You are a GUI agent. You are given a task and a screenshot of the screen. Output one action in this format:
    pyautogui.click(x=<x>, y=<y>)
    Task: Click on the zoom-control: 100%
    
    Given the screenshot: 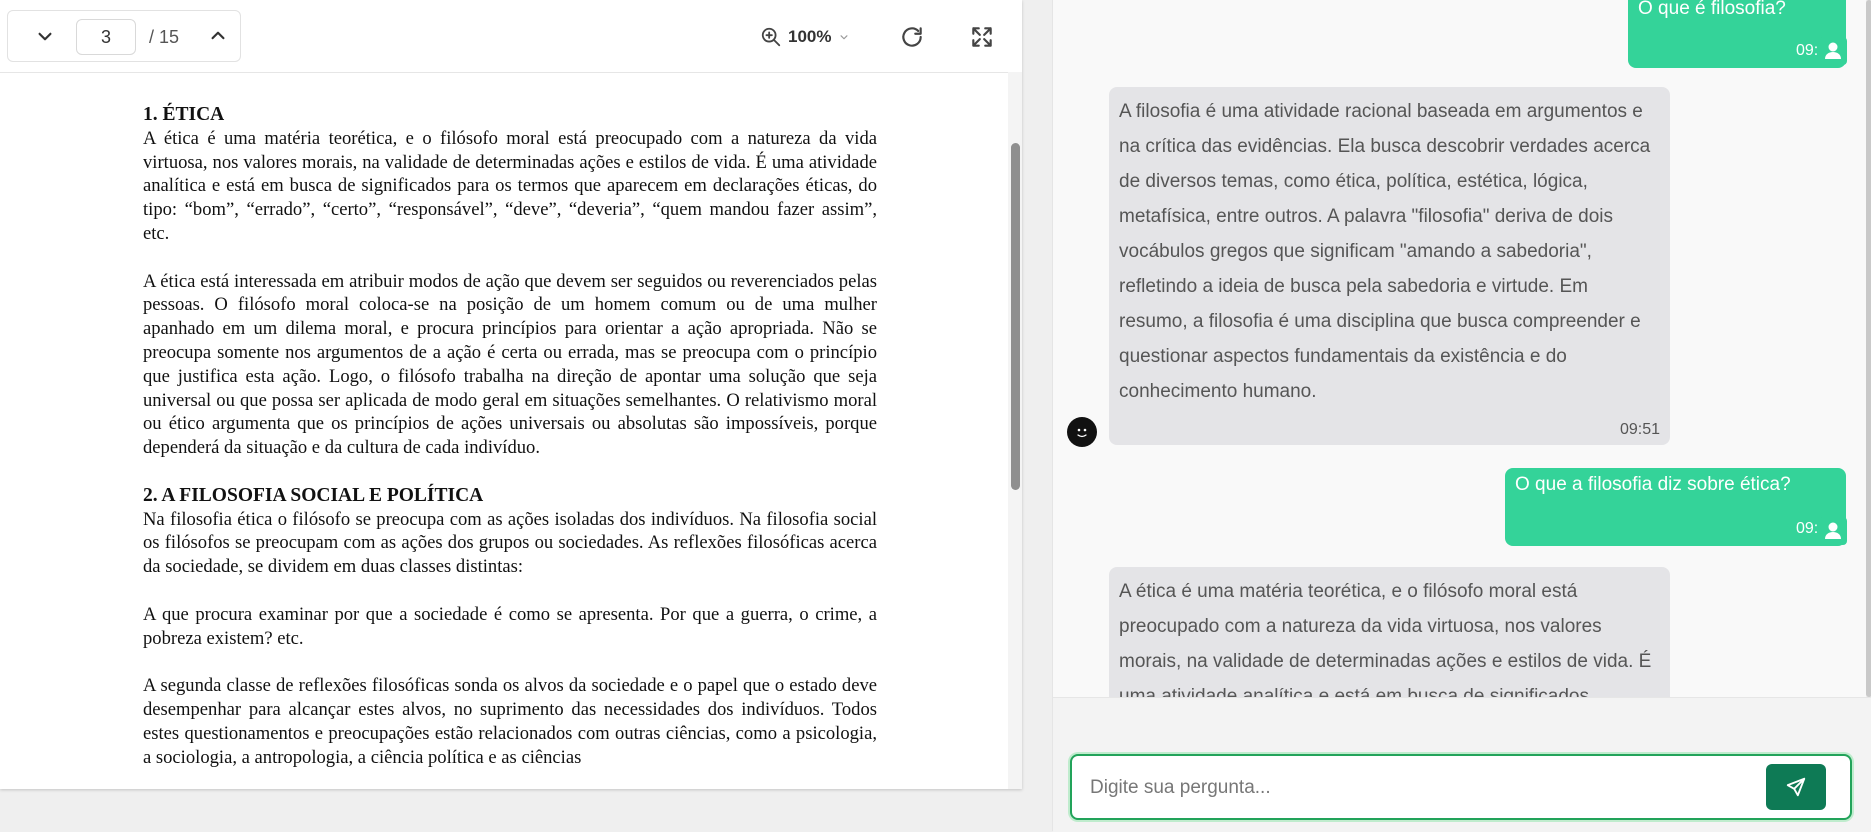 What is the action you would take?
    pyautogui.click(x=805, y=37)
    